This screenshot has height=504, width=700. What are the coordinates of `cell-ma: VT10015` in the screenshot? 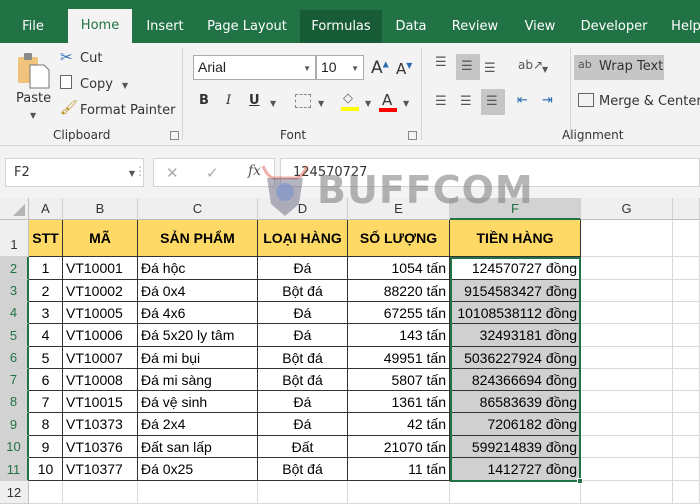 It's located at (100, 402).